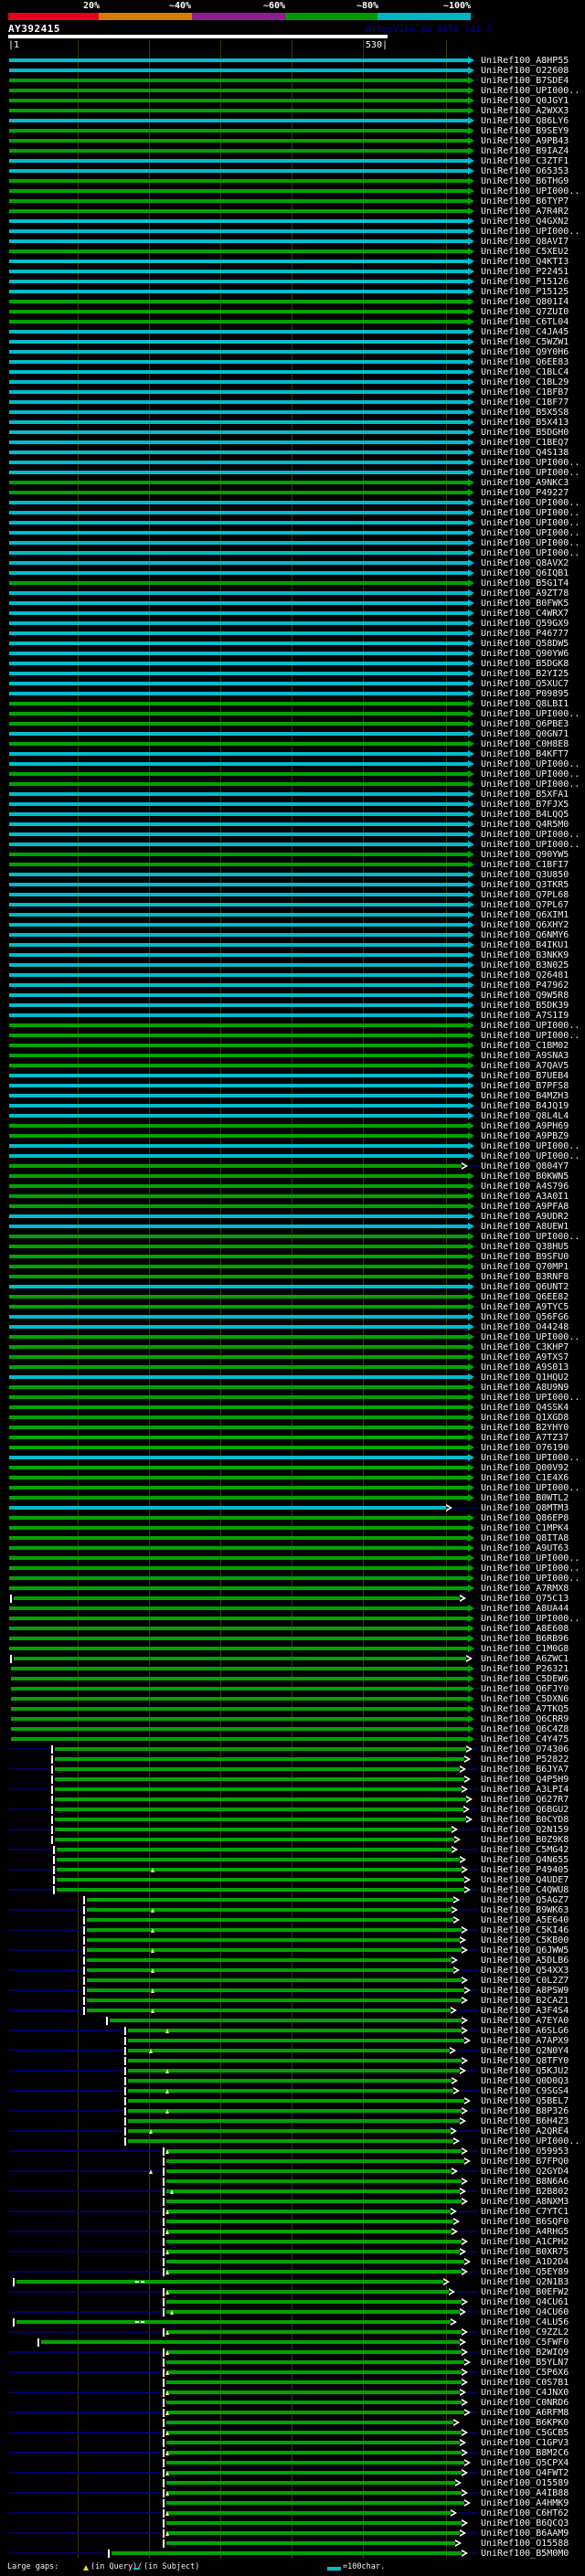 This screenshot has width=585, height=2576. I want to click on hit-label: UniRef100_B9SFU0, so click(525, 1257).